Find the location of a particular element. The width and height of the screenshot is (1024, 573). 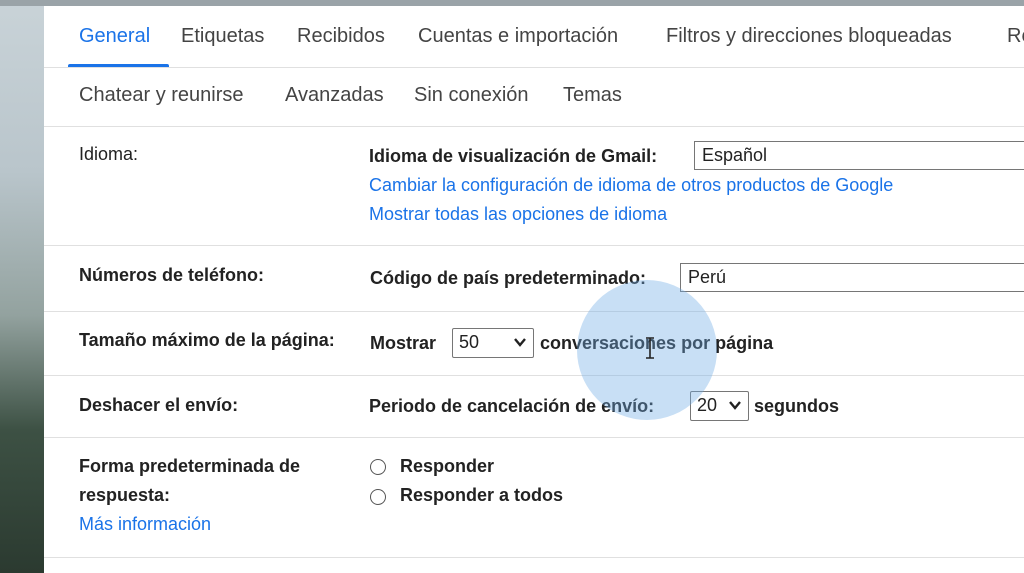

max-page-size-label: Tamaño máximo de la página: is located at coordinates (207, 340).